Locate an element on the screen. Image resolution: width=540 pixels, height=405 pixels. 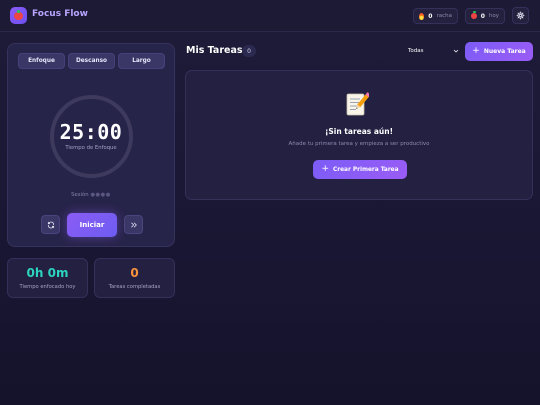
completed-tasks-label: Tareas completadas is located at coordinates (134, 287).